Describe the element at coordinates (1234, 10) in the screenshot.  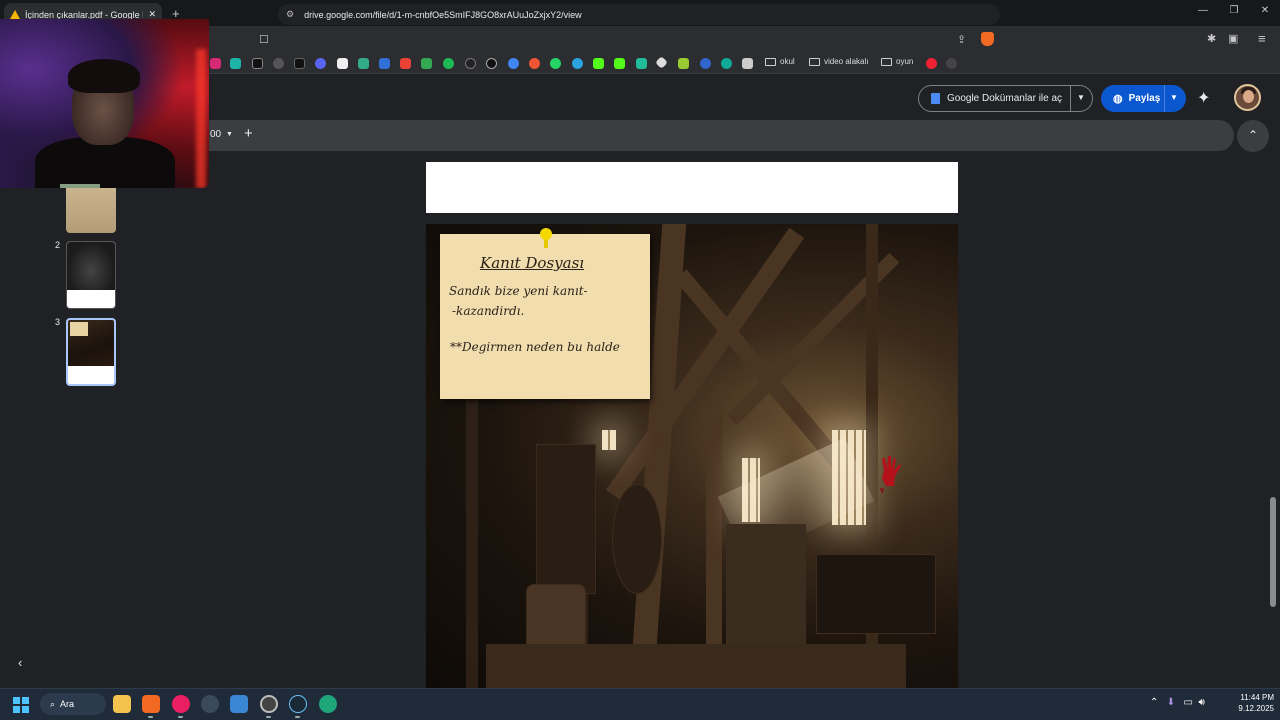
I see `maximize-button: ❐` at that location.